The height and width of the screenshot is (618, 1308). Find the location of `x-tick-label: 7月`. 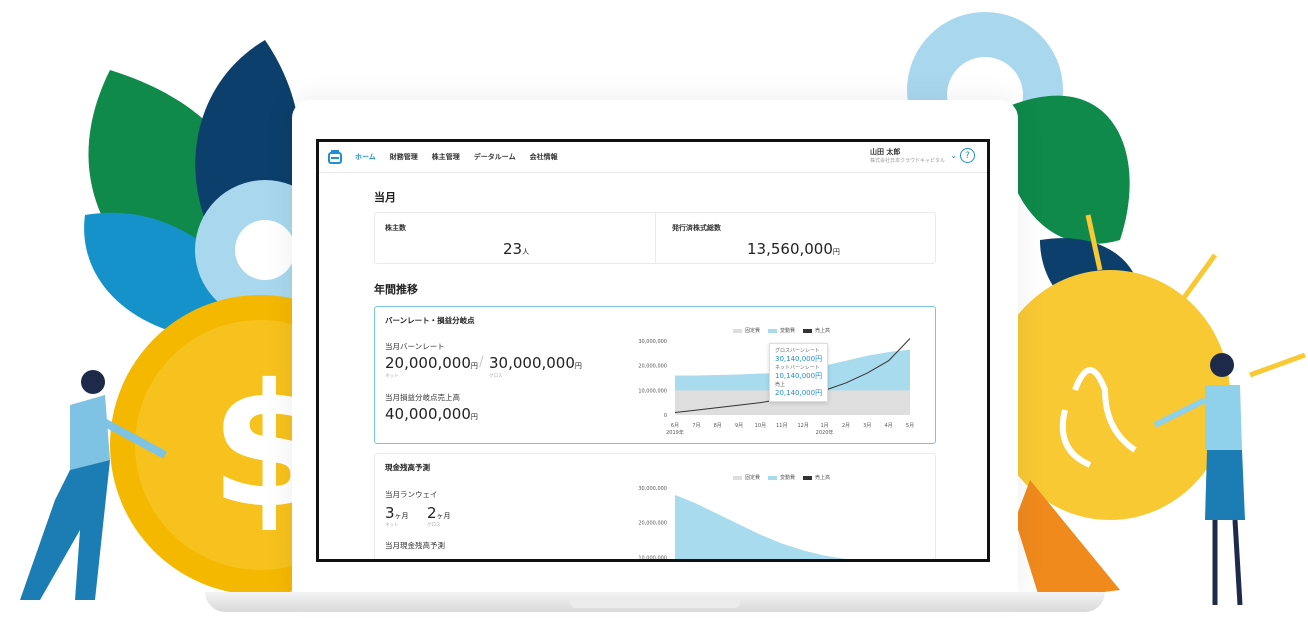

x-tick-label: 7月 is located at coordinates (696, 426).